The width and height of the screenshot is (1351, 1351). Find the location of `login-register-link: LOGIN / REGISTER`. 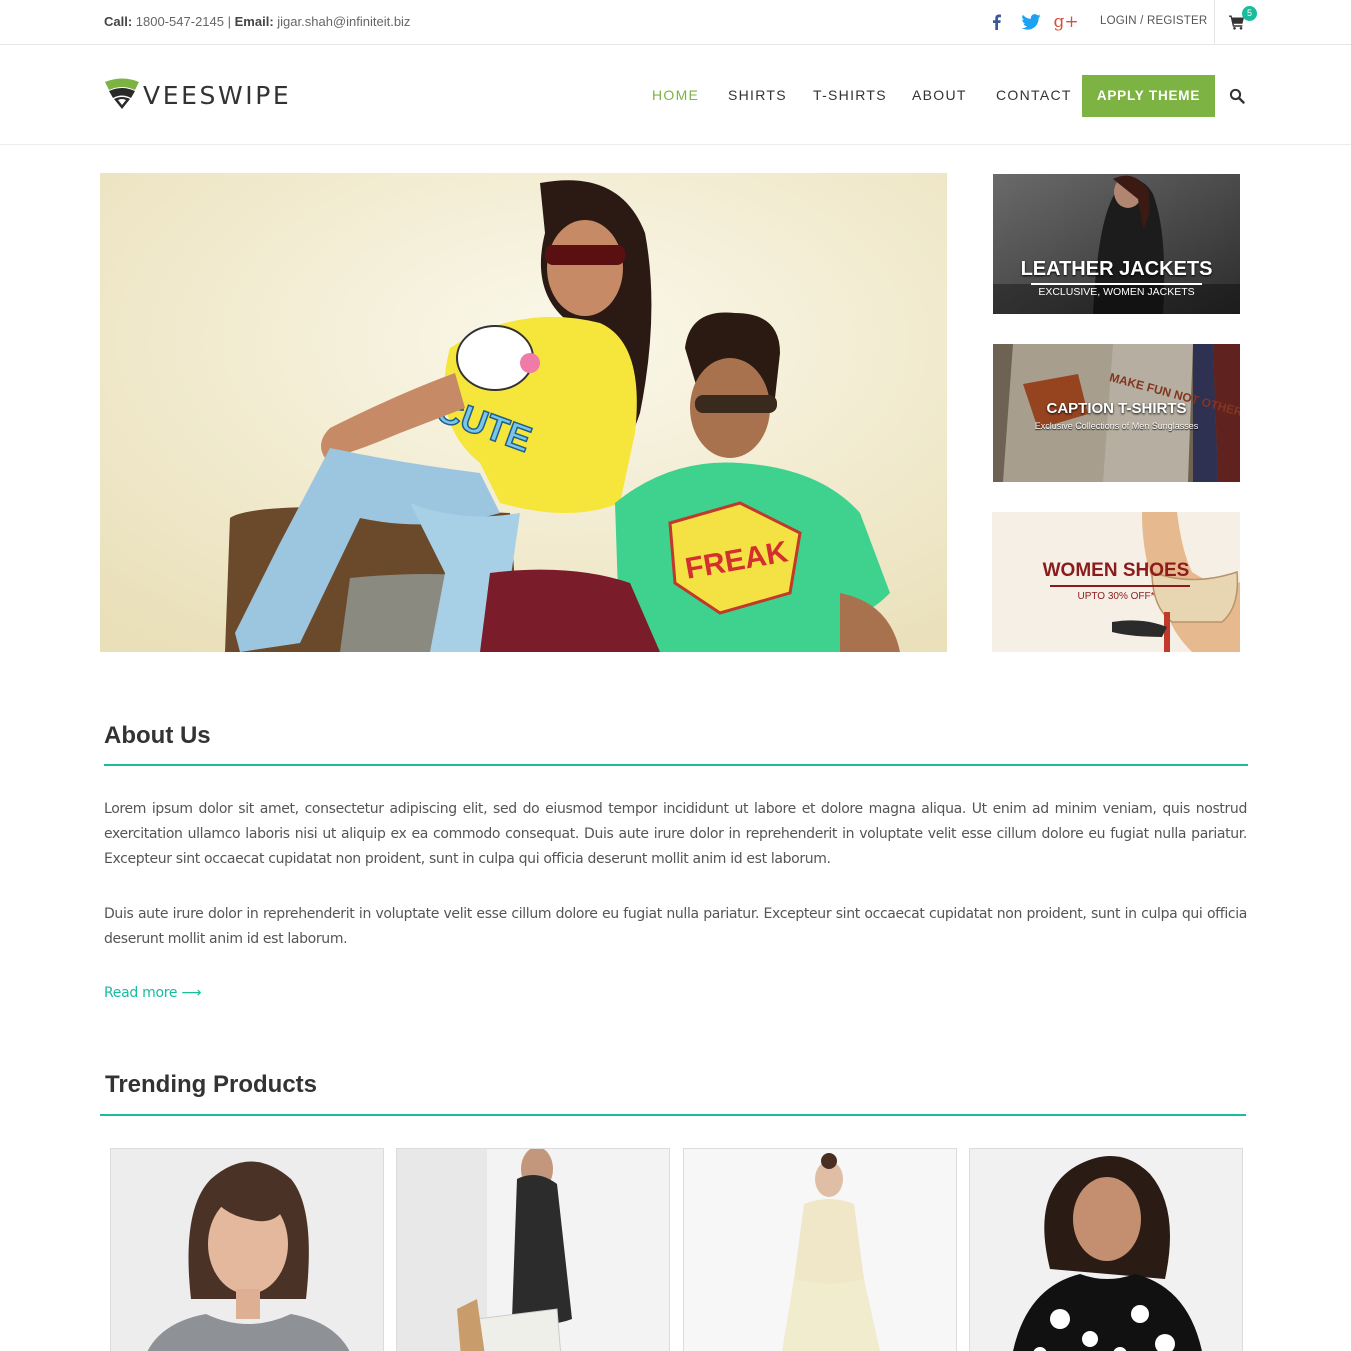

login-register-link: LOGIN / REGISTER is located at coordinates (1153, 21).